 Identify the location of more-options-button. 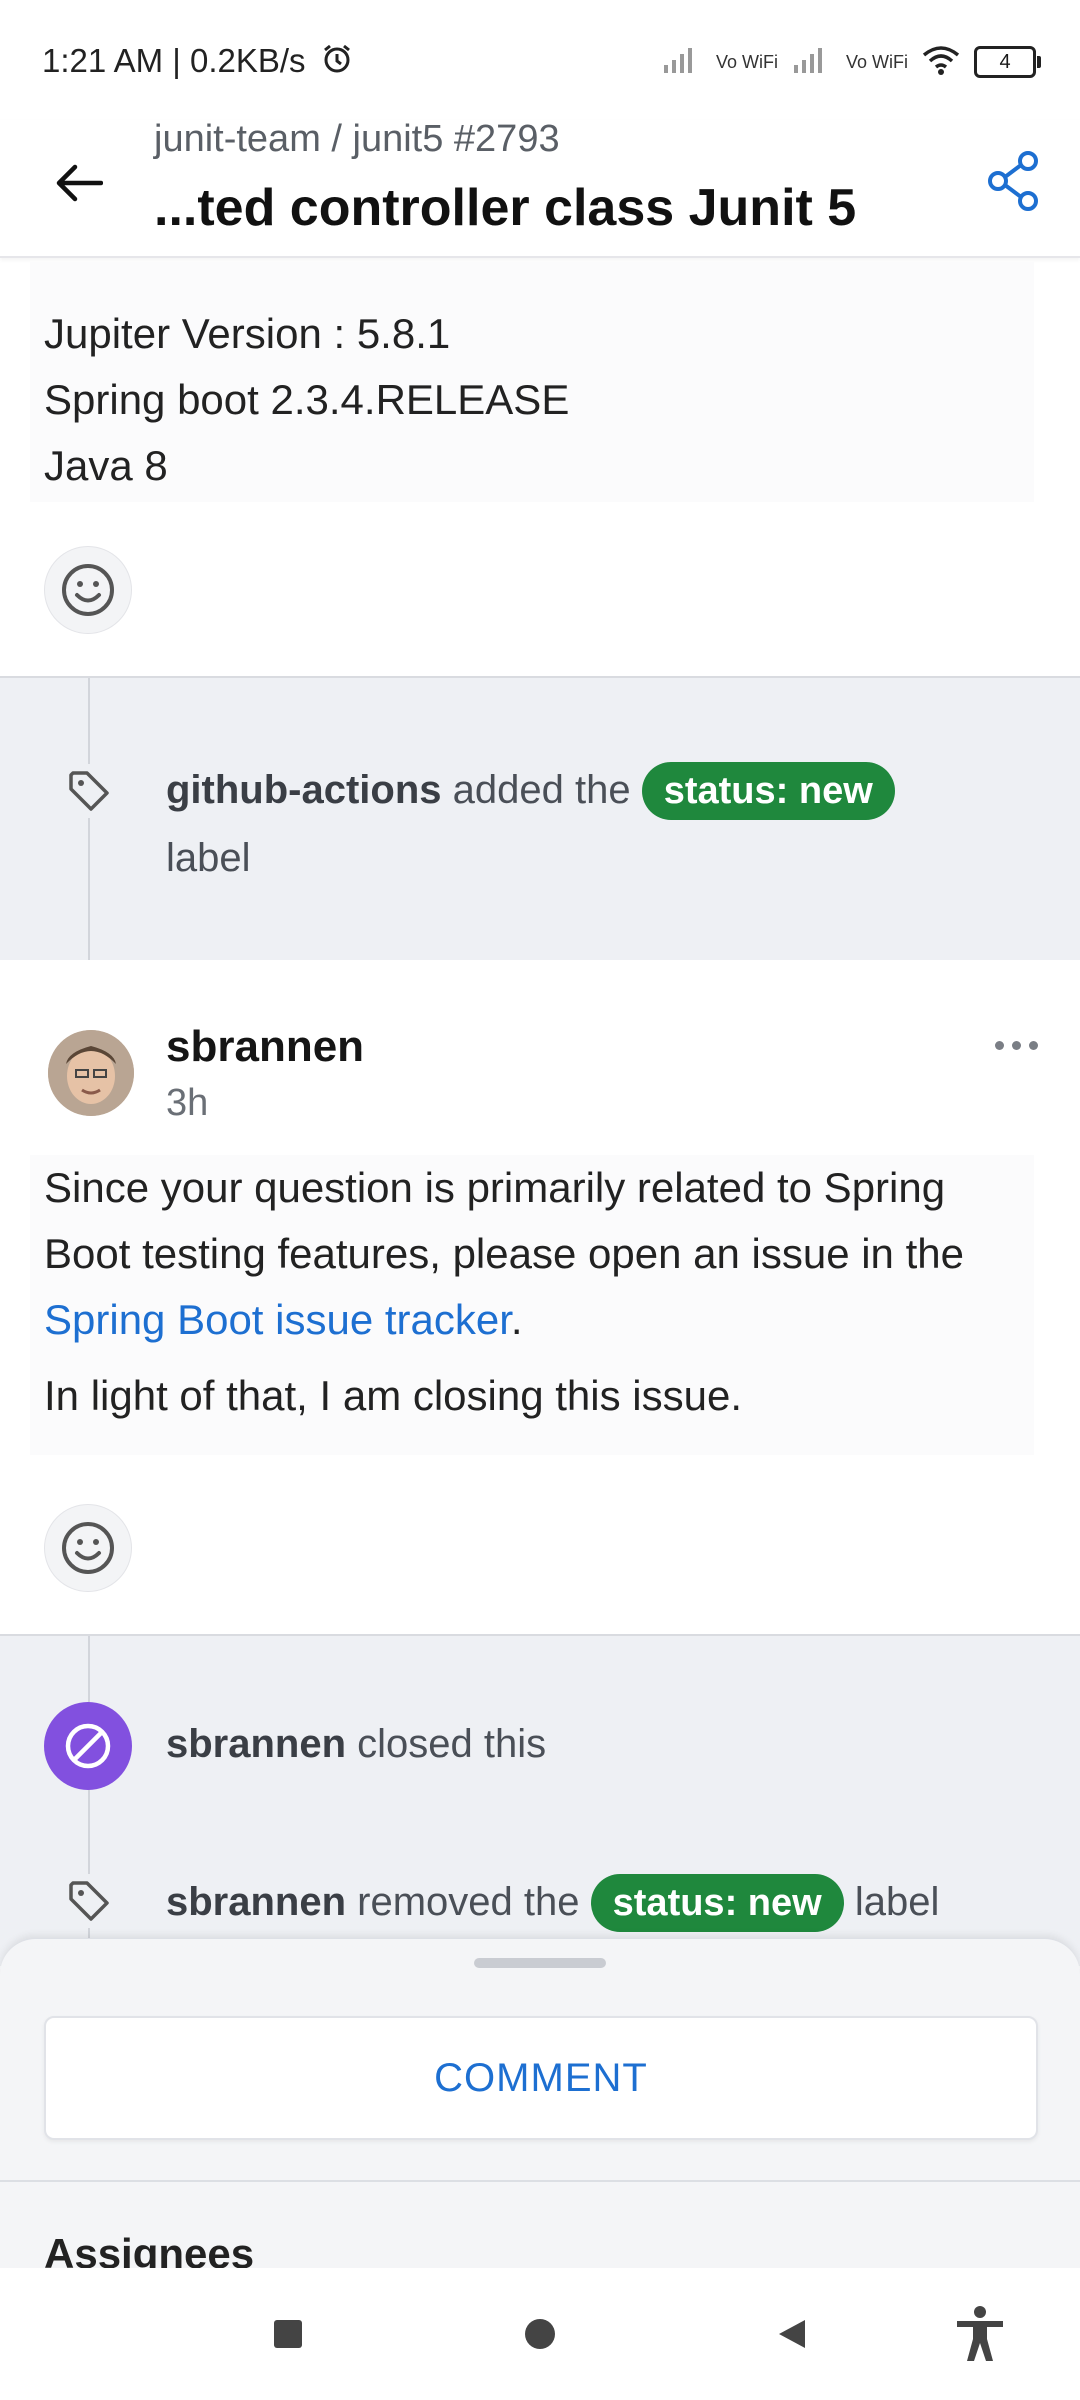
(1016, 1045).